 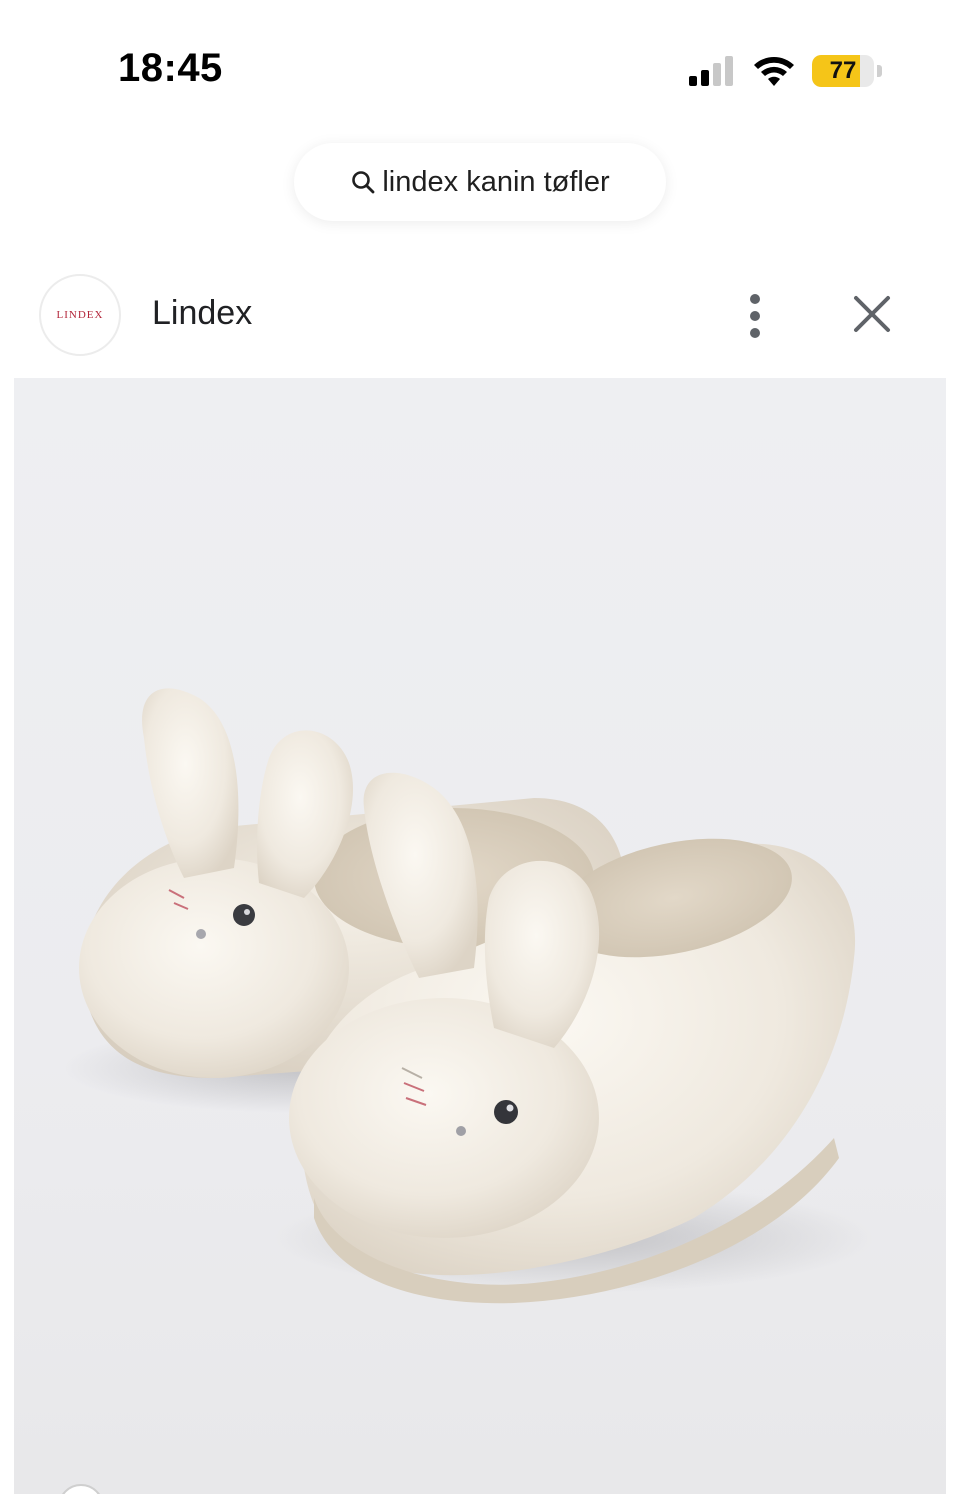 I want to click on source-logo-text: LINDEX, so click(x=80, y=315).